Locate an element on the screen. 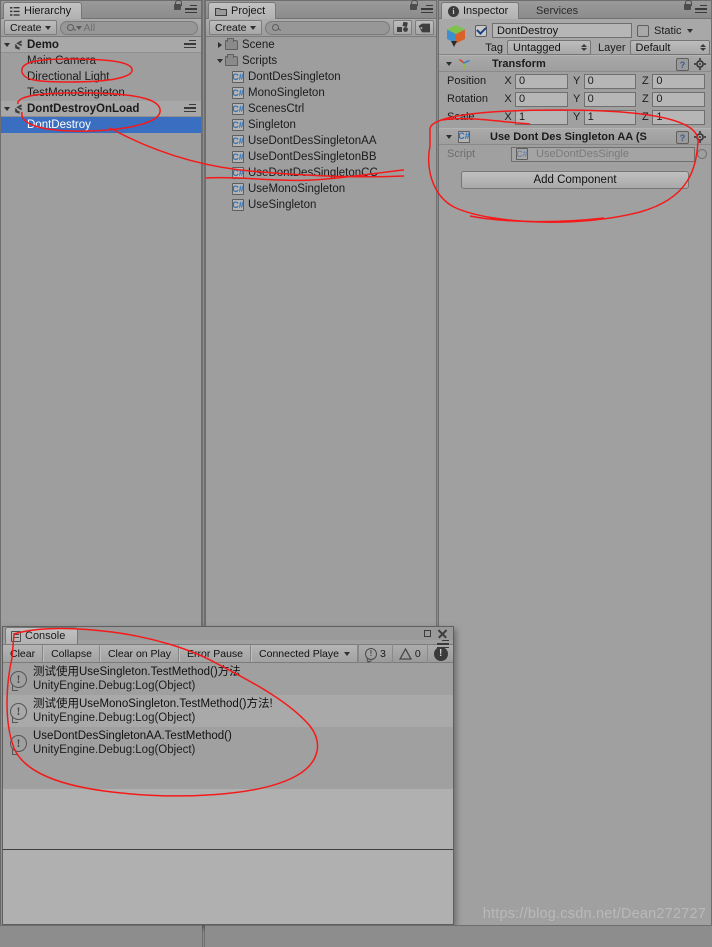 This screenshot has width=712, height=947. project-item: C# DontDesSingleton is located at coordinates (321, 77).